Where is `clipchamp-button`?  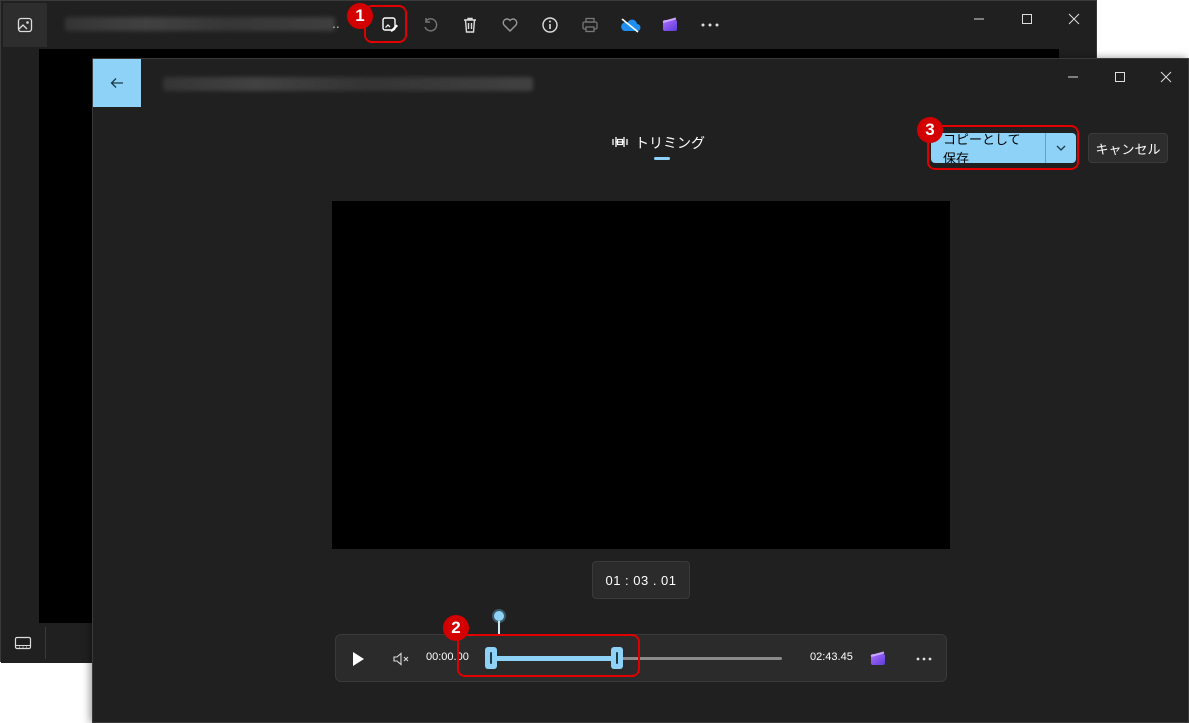 clipchamp-button is located at coordinates (878, 659).